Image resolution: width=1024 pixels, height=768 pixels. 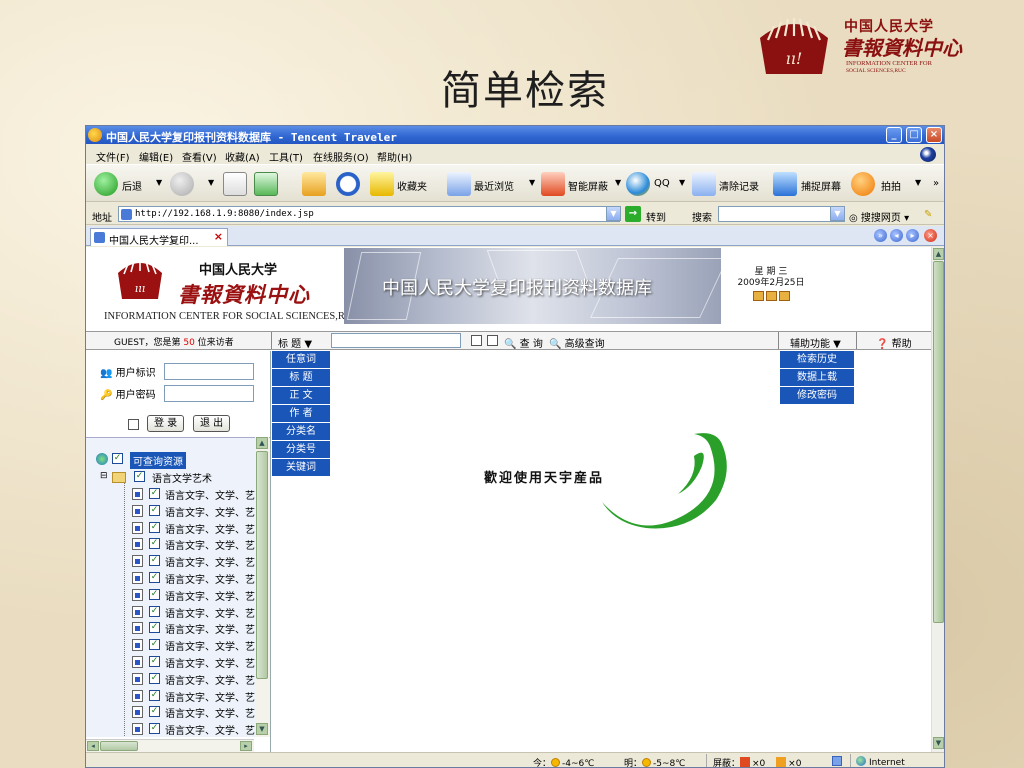 What do you see at coordinates (784, 296) in the screenshot?
I see `bookmark-icon` at bounding box center [784, 296].